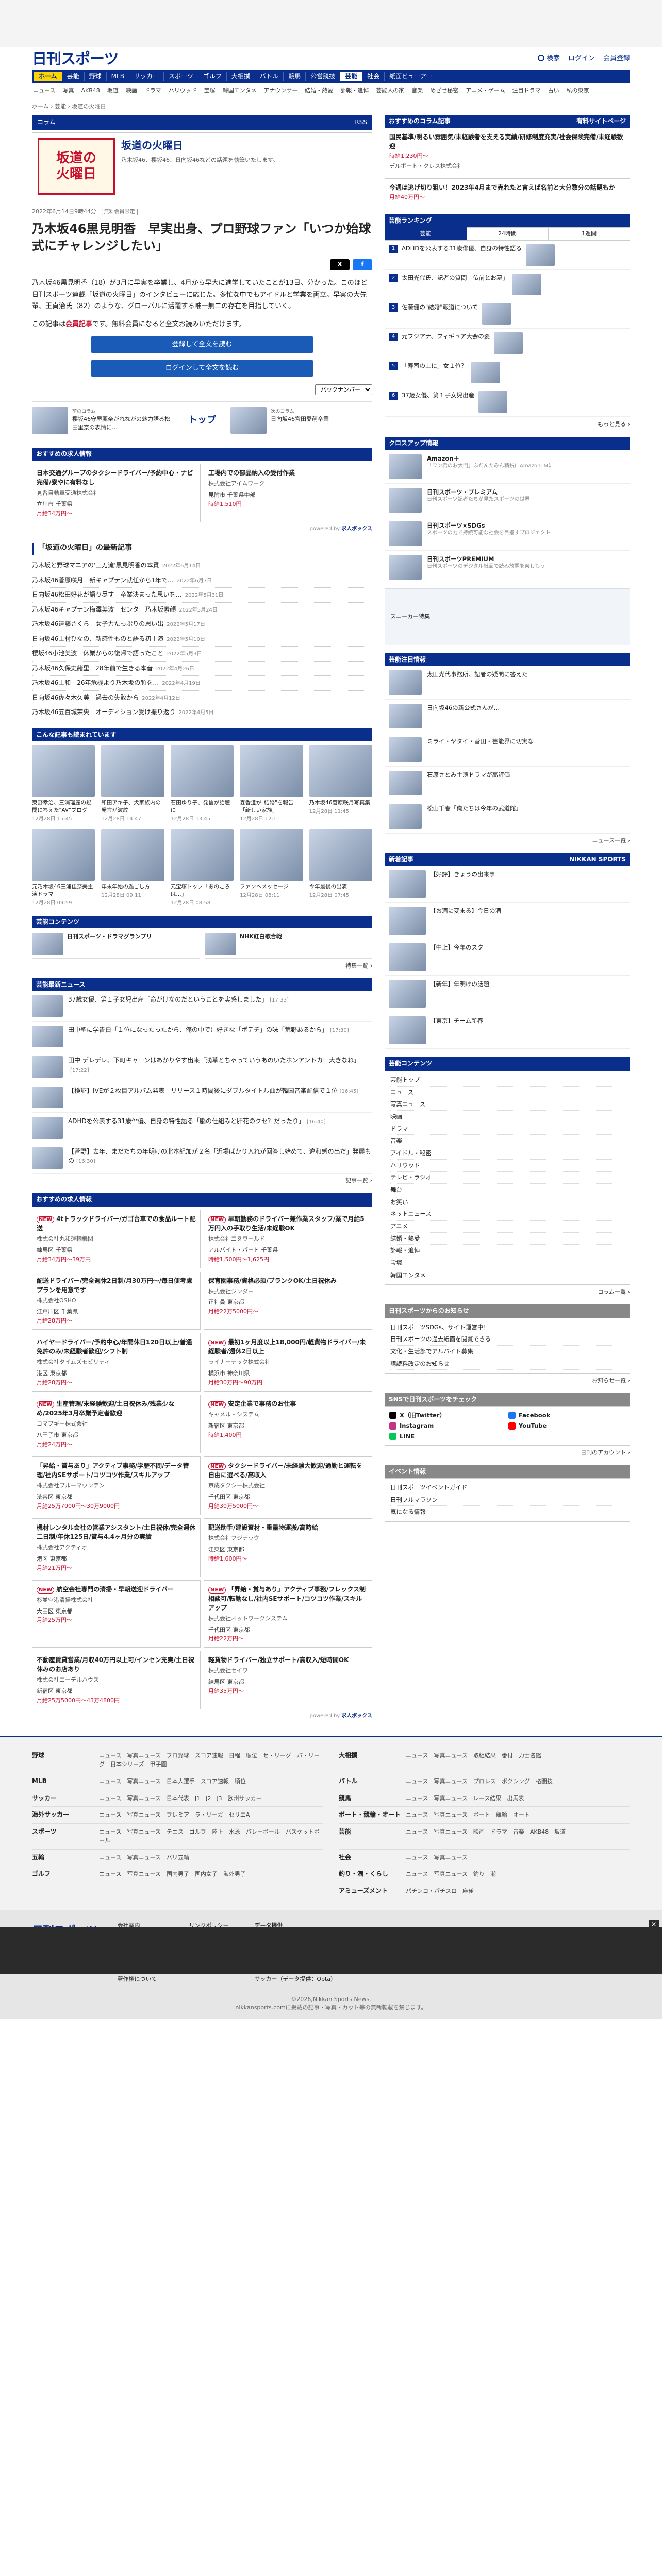 The width and height of the screenshot is (662, 2576). What do you see at coordinates (507, 1292) in the screenshot?
I see `index-more-link: コラム一覧 ›` at bounding box center [507, 1292].